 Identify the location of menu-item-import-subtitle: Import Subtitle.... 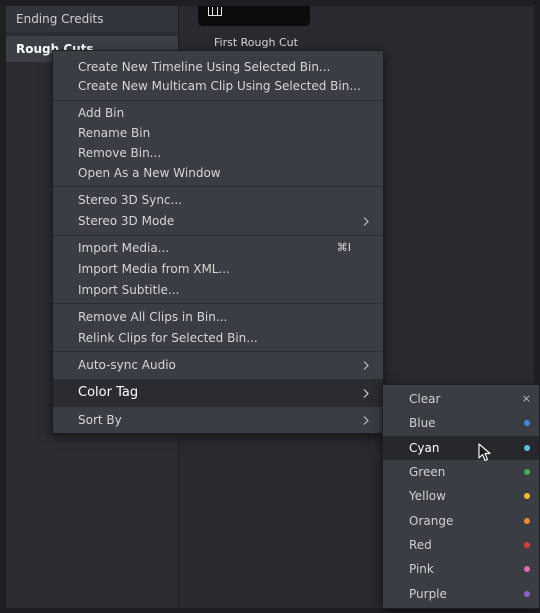
(218, 290).